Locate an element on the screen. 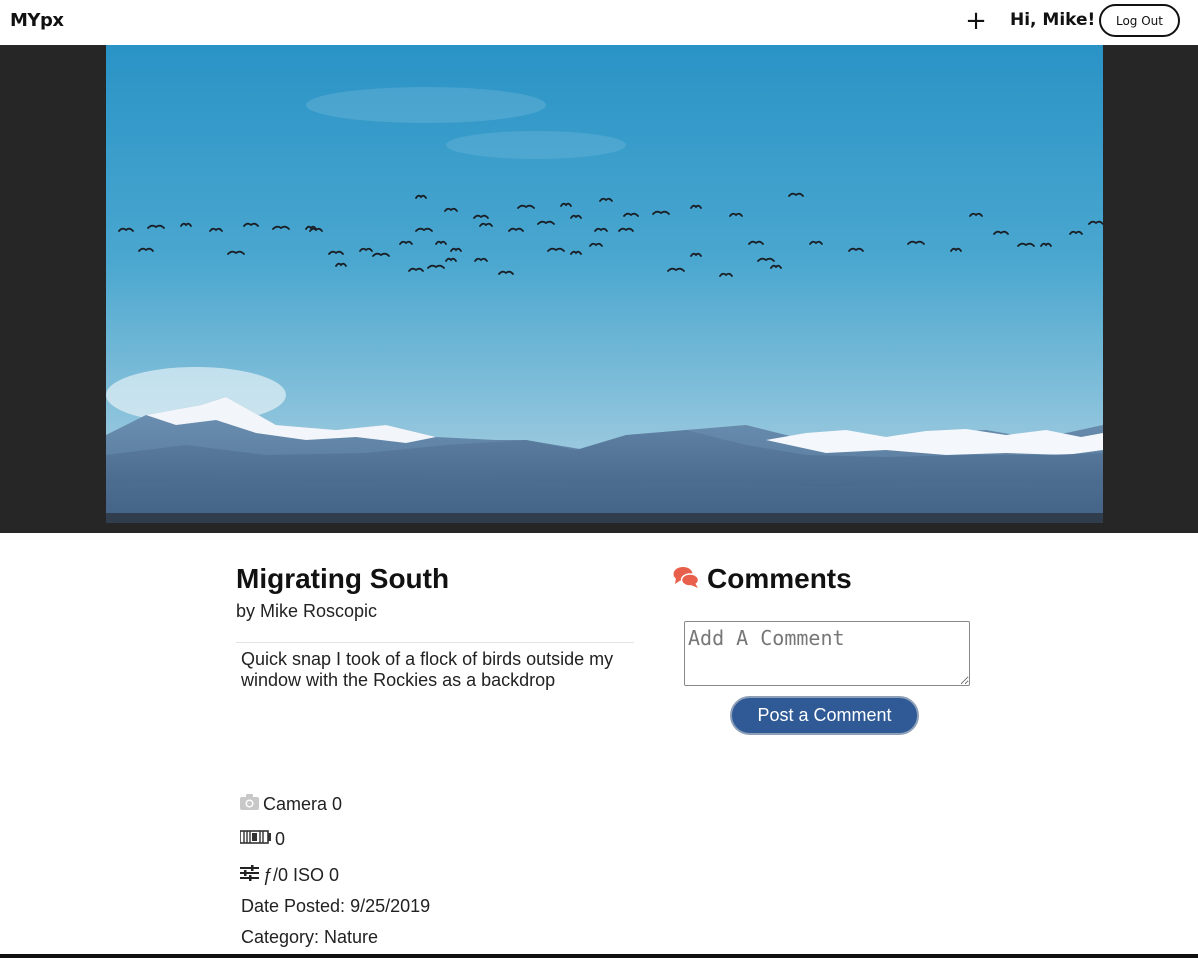 Image resolution: width=1198 pixels, height=958 pixels. lens-row: 0 is located at coordinates (262, 839).